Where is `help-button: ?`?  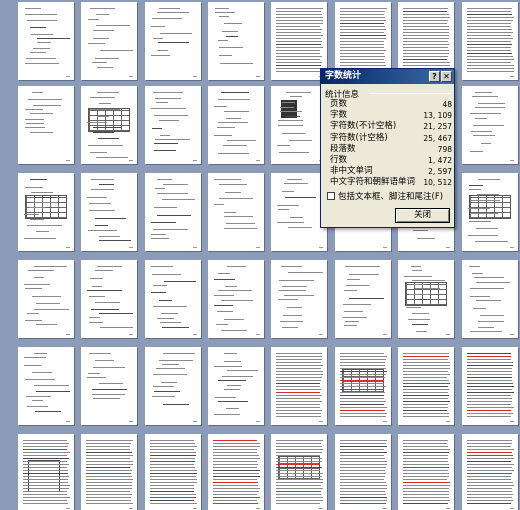 help-button: ? is located at coordinates (434, 76).